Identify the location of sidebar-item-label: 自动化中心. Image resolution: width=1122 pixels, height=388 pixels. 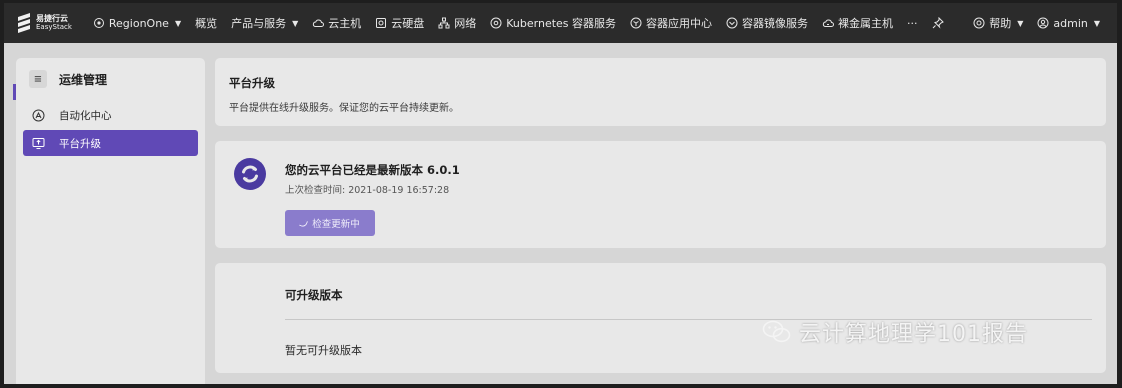
(85, 115).